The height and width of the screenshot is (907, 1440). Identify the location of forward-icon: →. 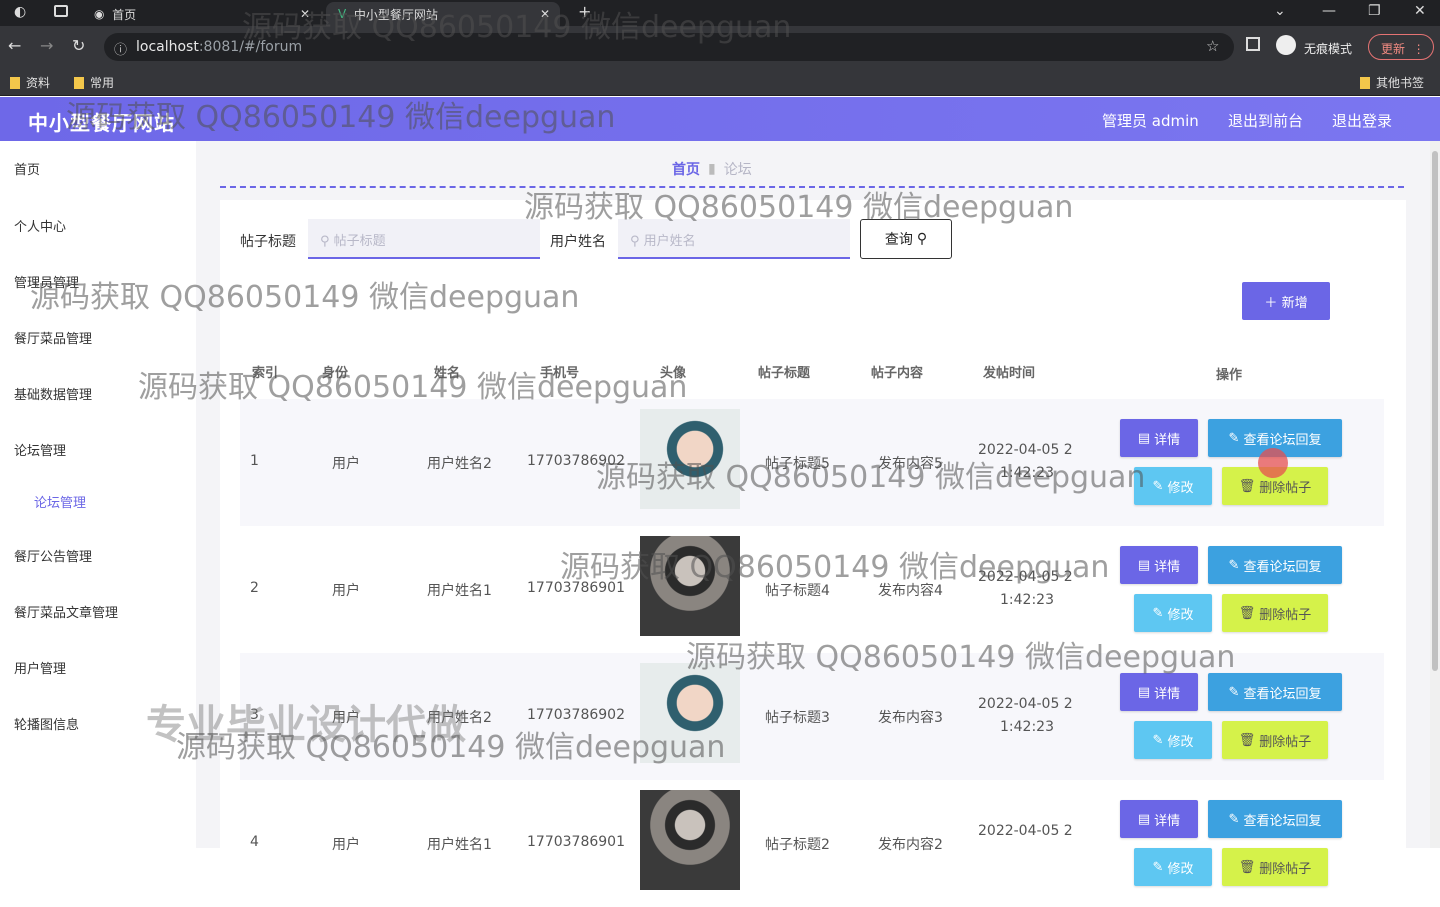
(46, 45).